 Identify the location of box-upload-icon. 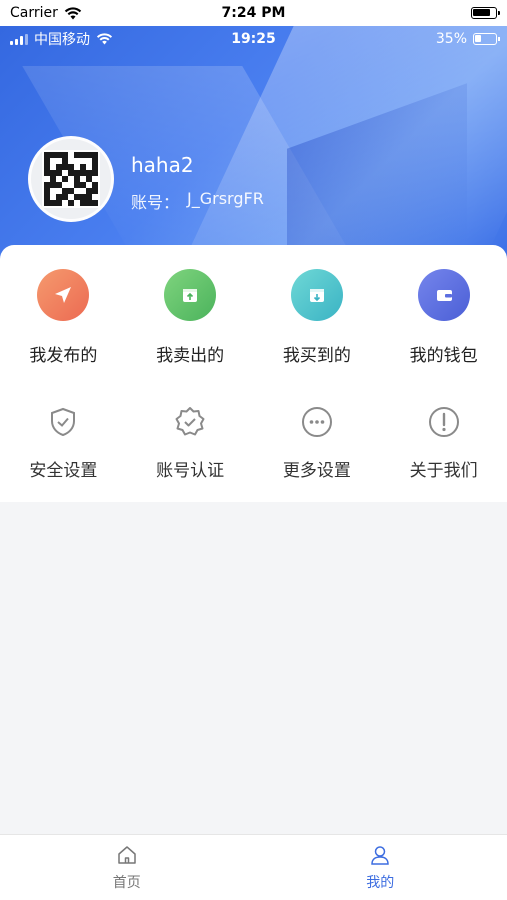
(190, 295).